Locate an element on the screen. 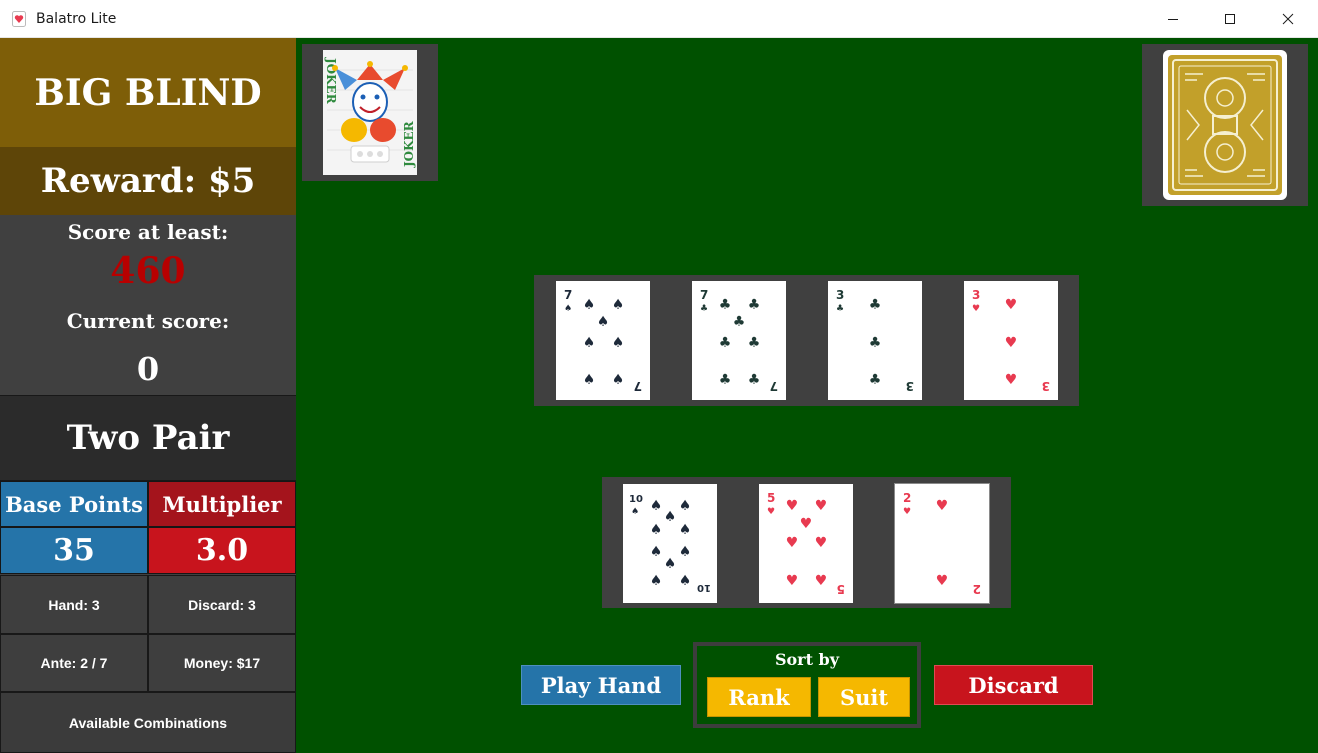 The image size is (1318, 753). close-button is located at coordinates (1288, 19).